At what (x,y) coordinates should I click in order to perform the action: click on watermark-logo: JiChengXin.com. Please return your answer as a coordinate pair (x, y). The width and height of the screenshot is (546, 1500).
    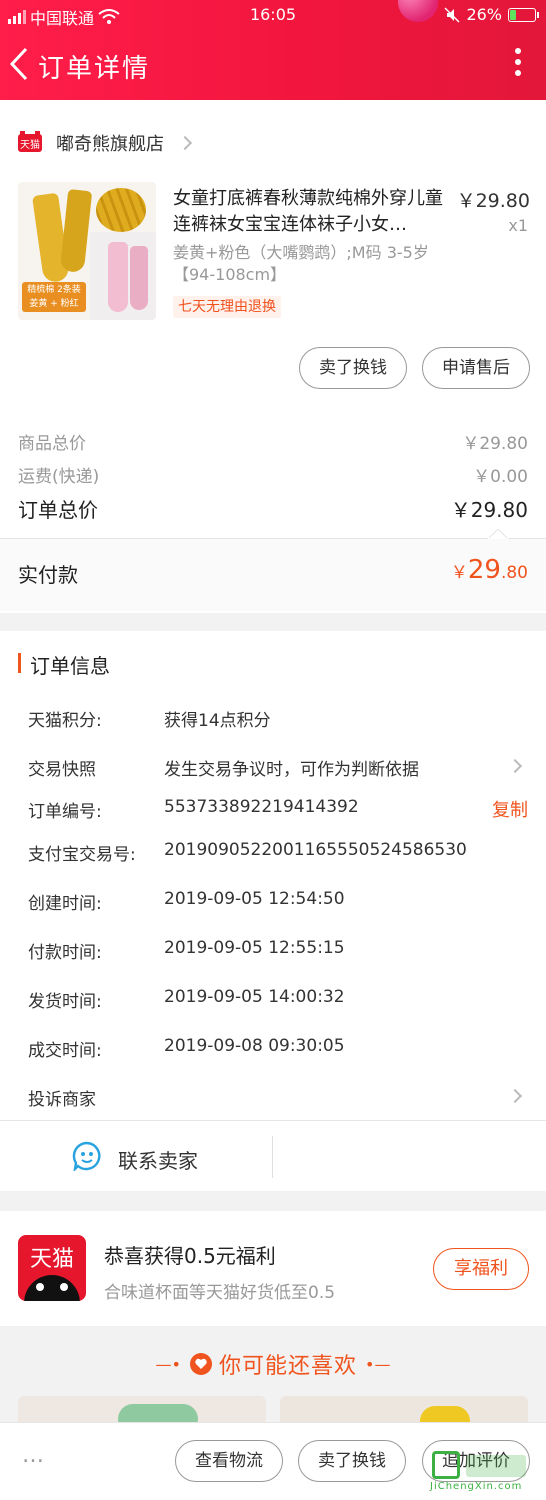
    Looking at the image, I should click on (483, 1473).